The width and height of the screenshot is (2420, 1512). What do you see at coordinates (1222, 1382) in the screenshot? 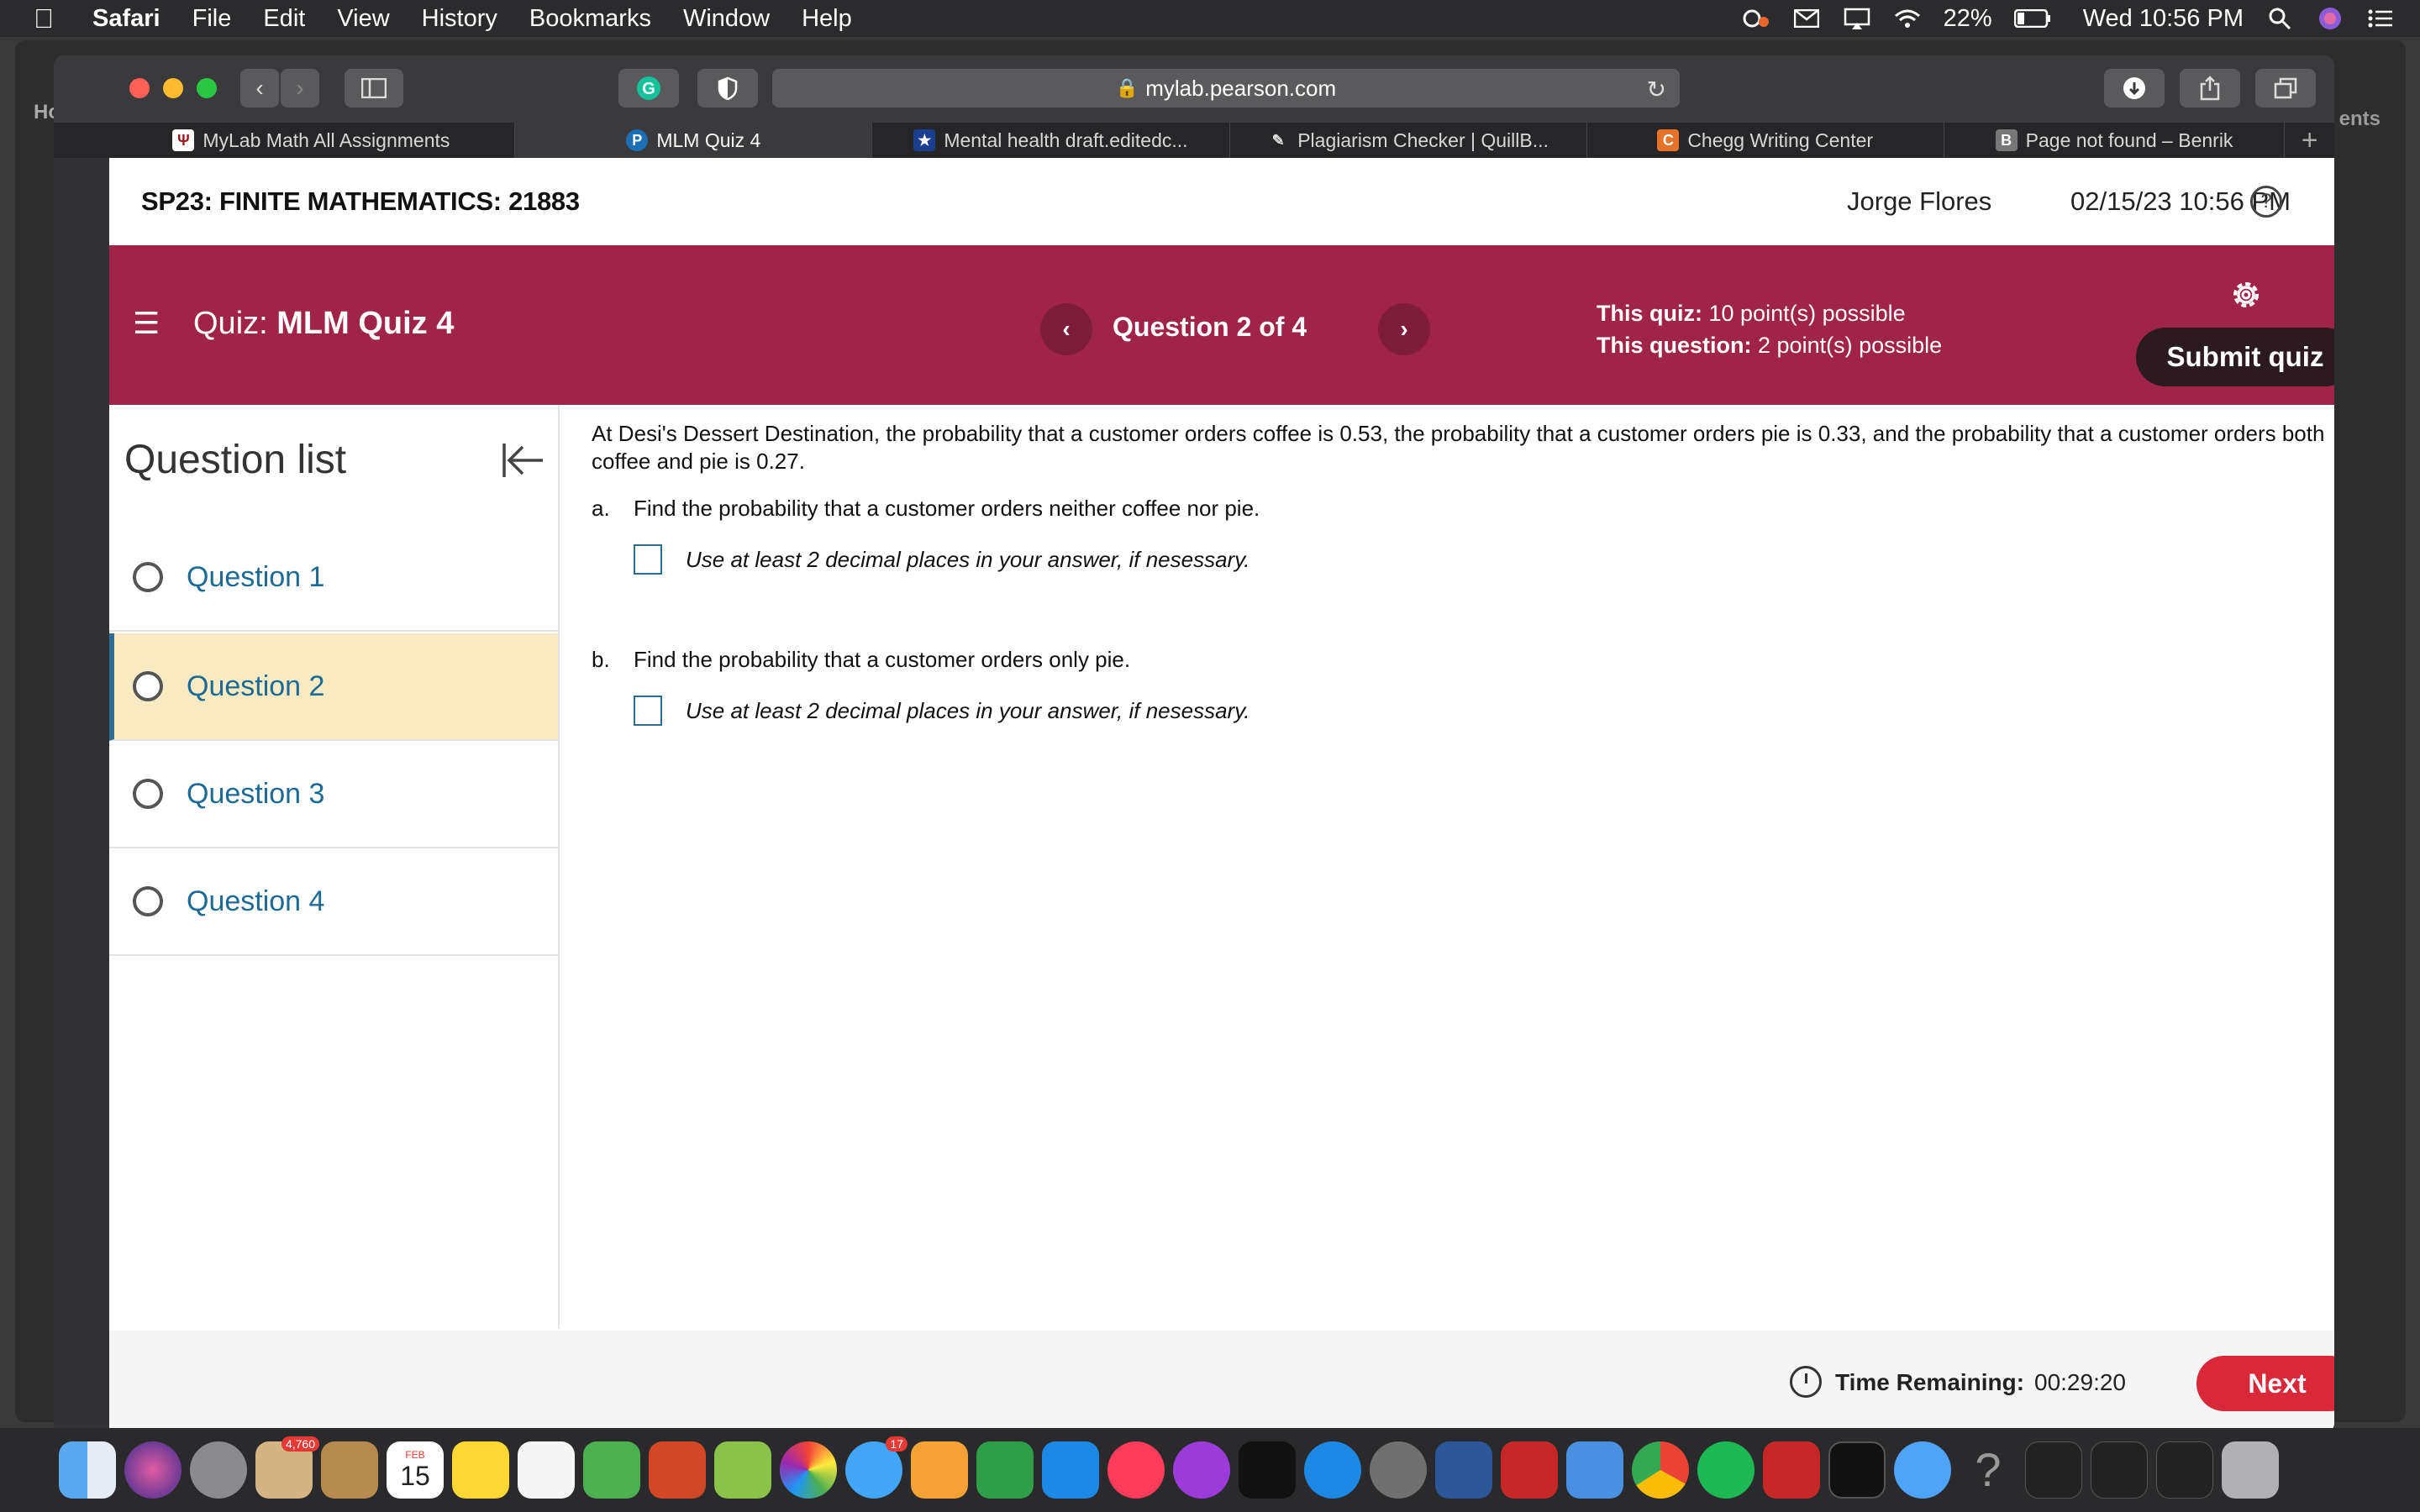
I see `quiz-footer: Time Remaining: 00:29:20 Next` at bounding box center [1222, 1382].